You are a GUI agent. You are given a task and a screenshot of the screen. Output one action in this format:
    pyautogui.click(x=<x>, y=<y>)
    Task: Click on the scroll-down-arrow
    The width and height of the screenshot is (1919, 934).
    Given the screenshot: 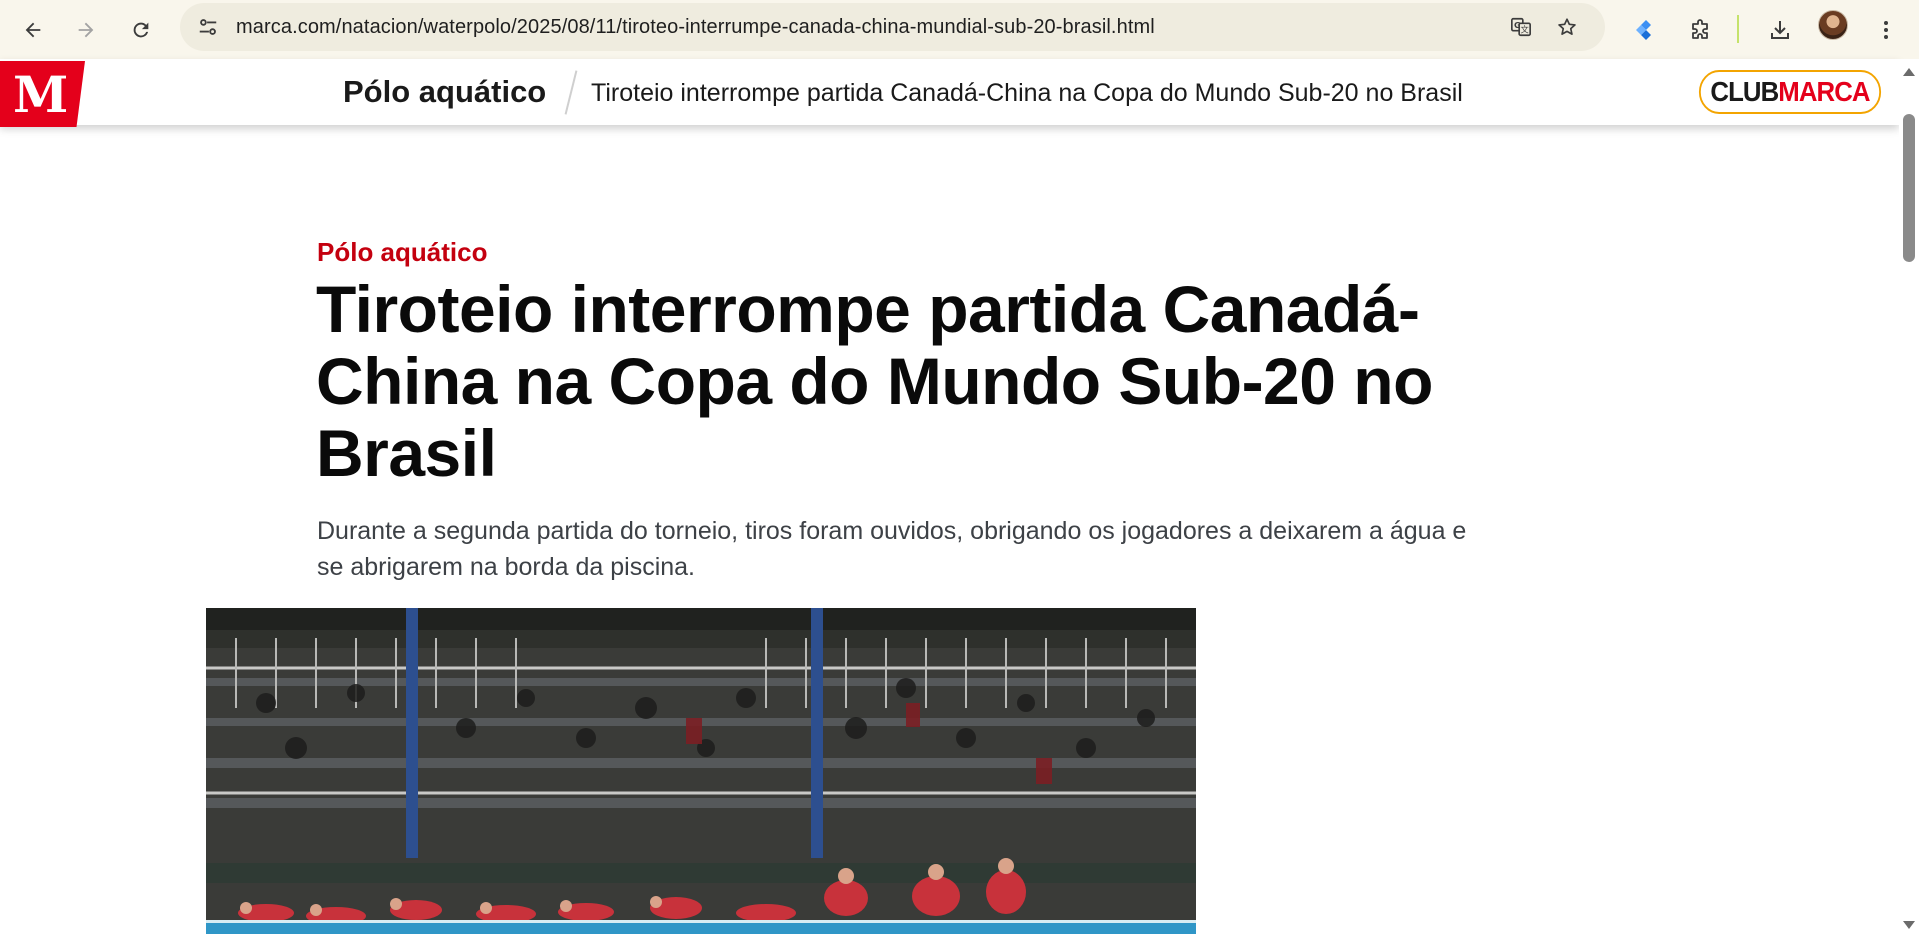 What is the action you would take?
    pyautogui.click(x=1909, y=925)
    